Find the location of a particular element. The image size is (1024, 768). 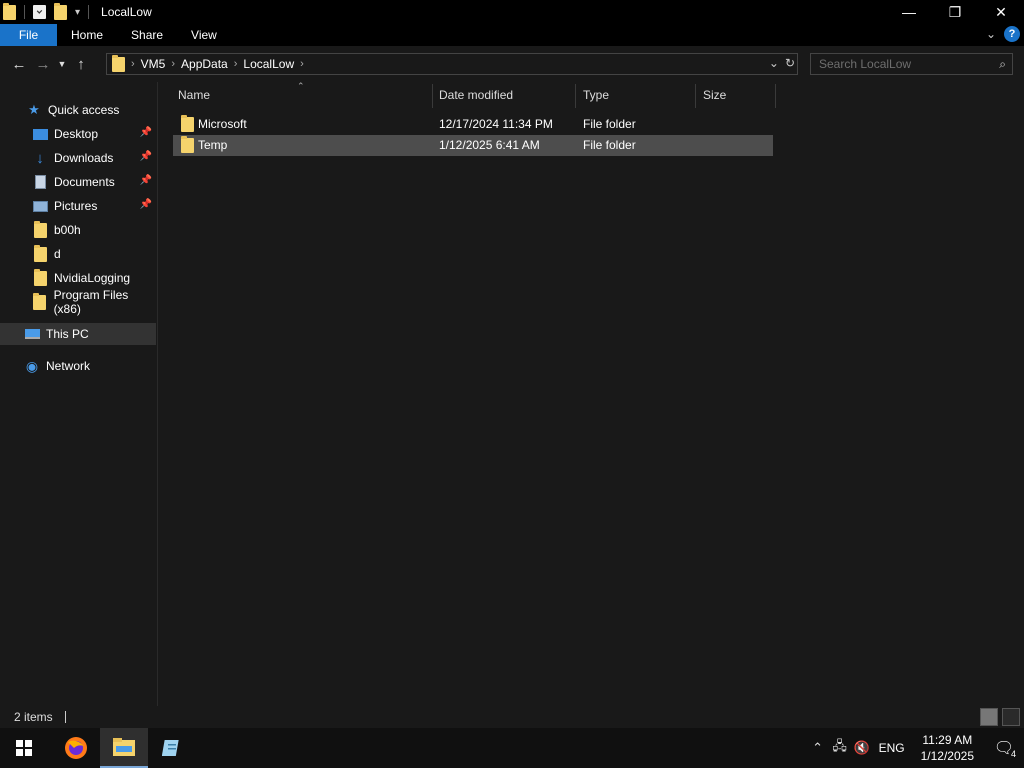

sidebar-item-nvidialogging: NvidiaLogging is located at coordinates (78, 278).